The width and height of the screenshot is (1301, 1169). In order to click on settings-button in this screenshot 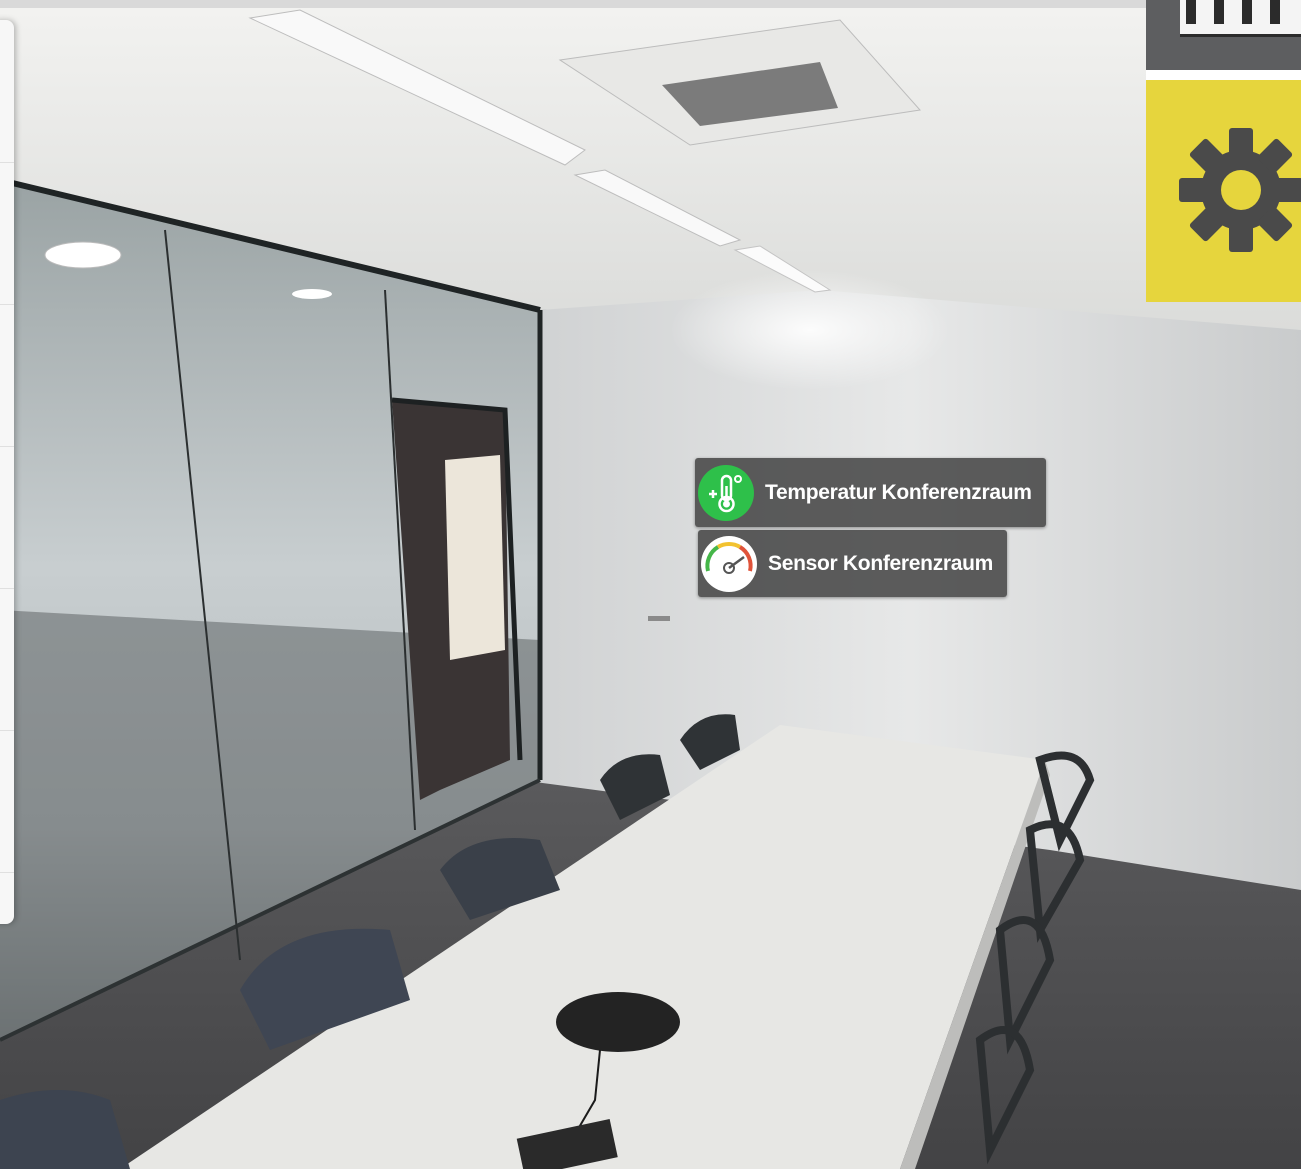, I will do `click(1223, 191)`.